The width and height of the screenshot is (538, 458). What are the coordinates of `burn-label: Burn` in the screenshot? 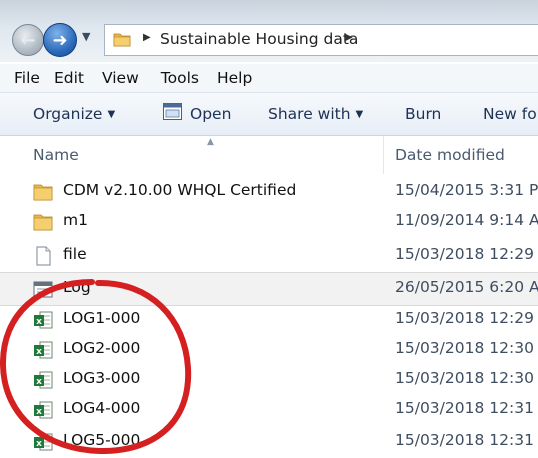 It's located at (423, 114).